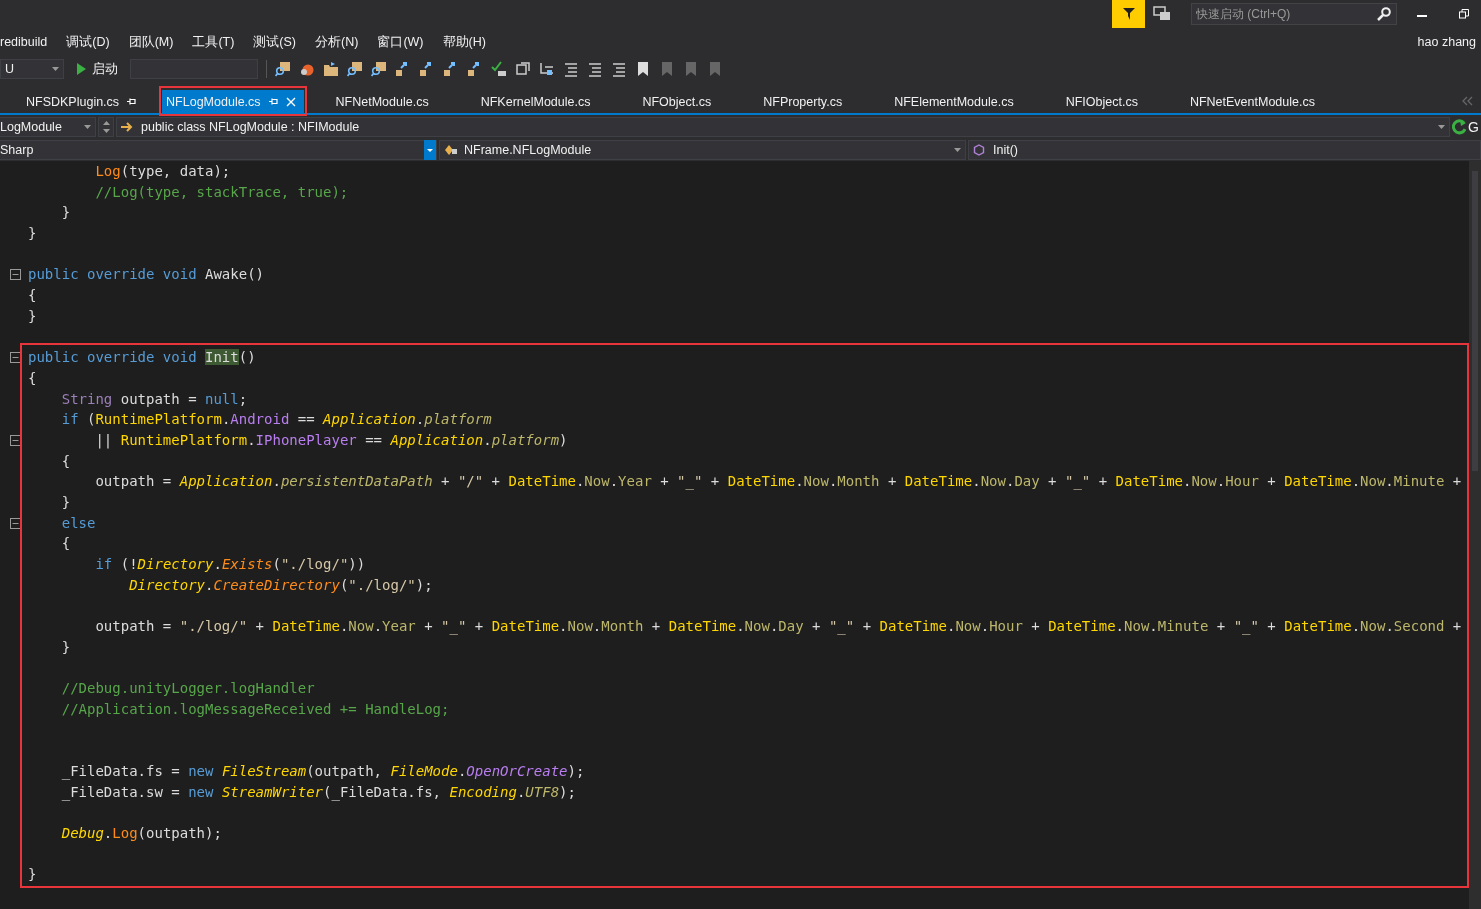  Describe the element at coordinates (276, 420) in the screenshot. I see `code-line: if (RuntimePlatform.Android == Application.platform` at that location.